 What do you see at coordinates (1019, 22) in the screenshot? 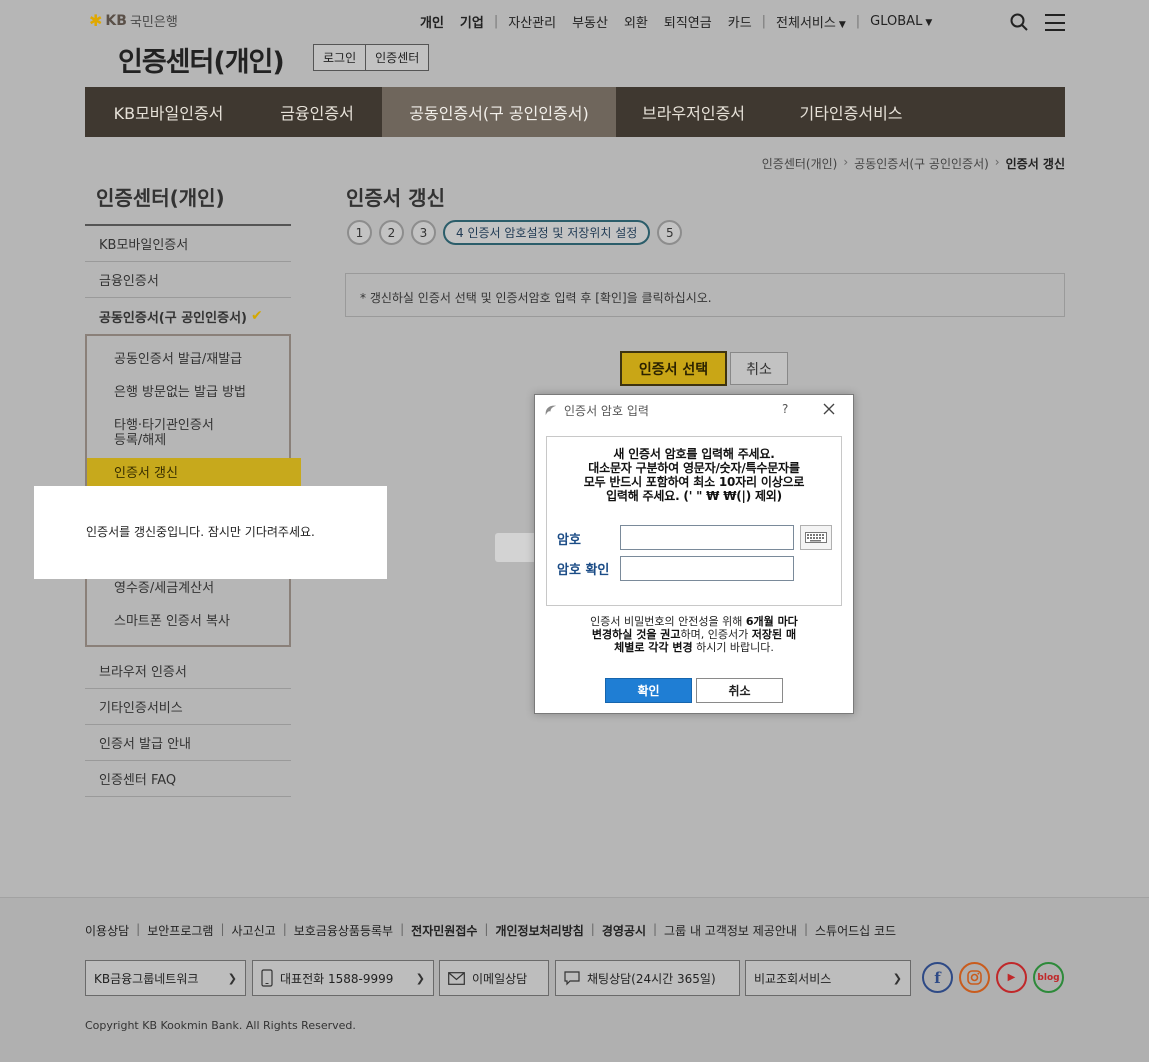
I see `search-icon` at bounding box center [1019, 22].